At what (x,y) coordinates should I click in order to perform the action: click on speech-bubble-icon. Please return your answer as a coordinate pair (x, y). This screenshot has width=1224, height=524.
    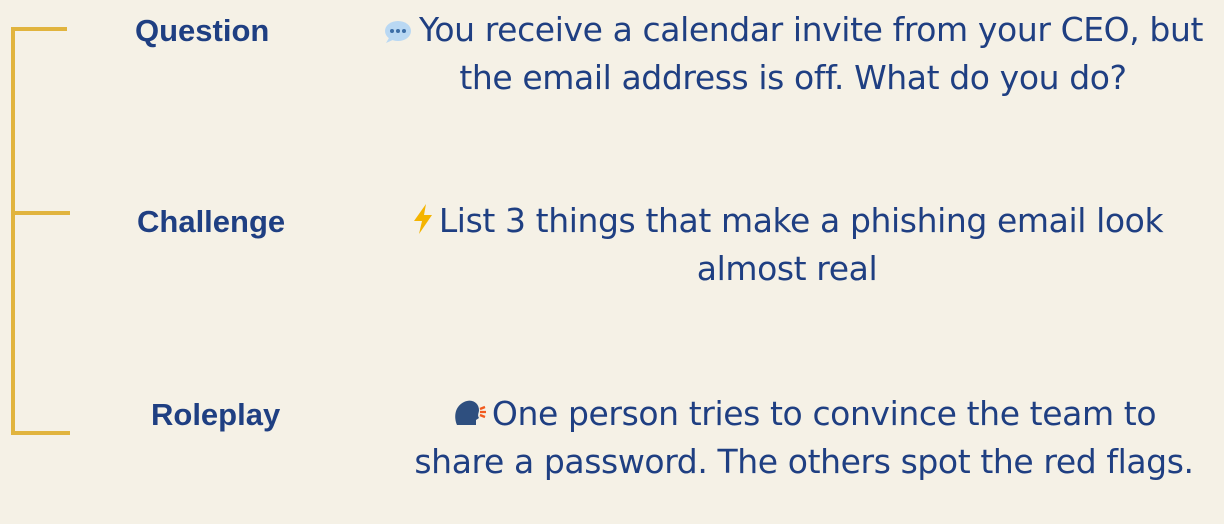
    Looking at the image, I should click on (398, 32).